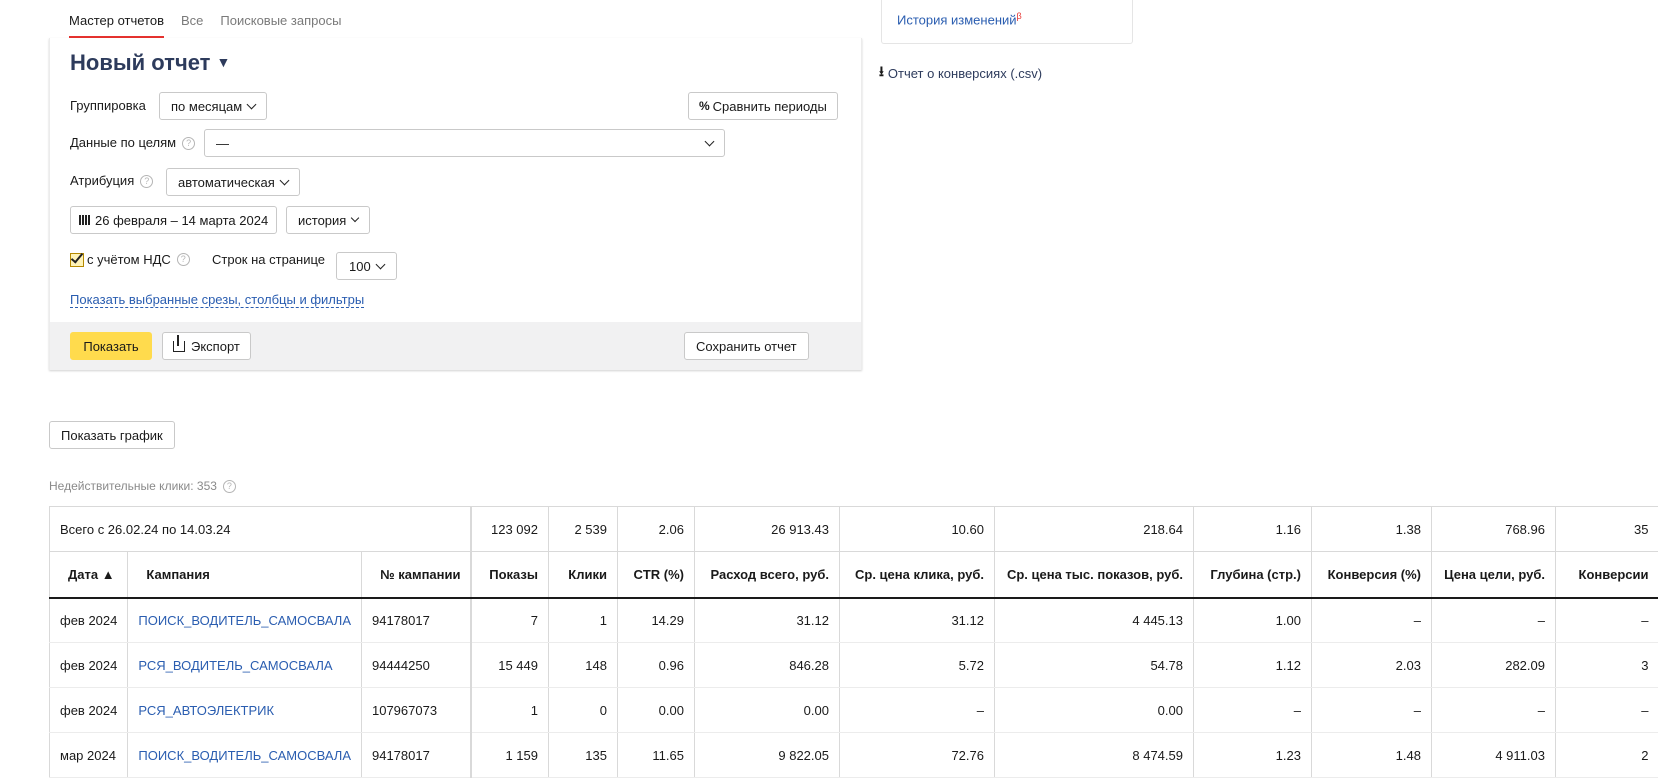  Describe the element at coordinates (1371, 575) in the screenshot. I see `col-conversion-rate: Конверсия (%)` at that location.